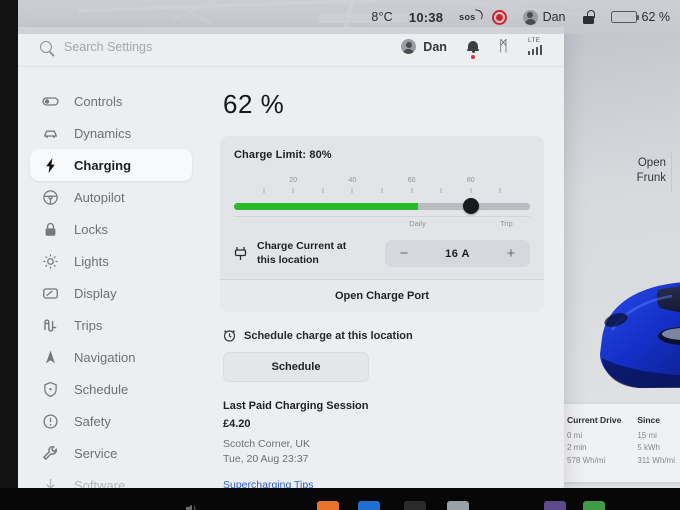 The width and height of the screenshot is (680, 510). Describe the element at coordinates (470, 180) in the screenshot. I see `slider-tick-label: 80` at that location.